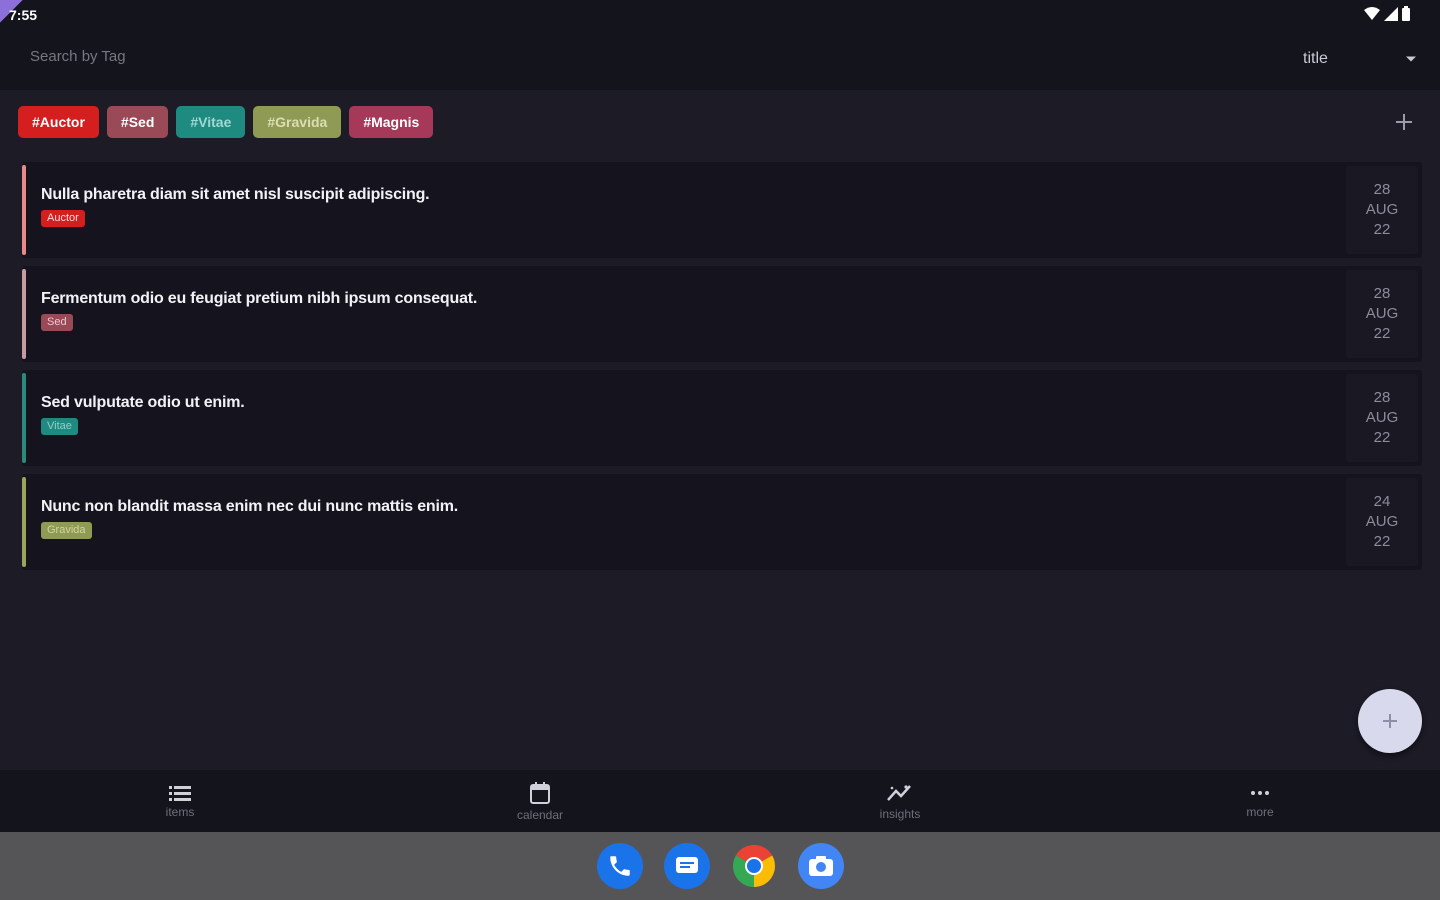 The width and height of the screenshot is (1440, 900). I want to click on tag-chip-auctor: #Auctor, so click(58, 122).